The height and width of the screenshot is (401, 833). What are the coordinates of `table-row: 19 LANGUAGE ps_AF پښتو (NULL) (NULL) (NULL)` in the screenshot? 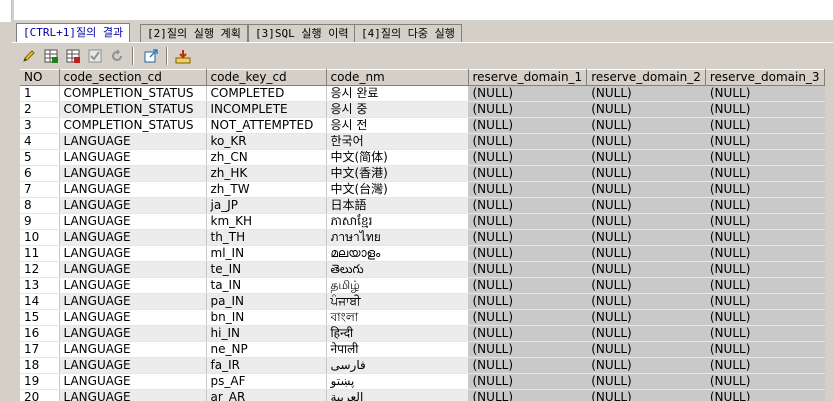 It's located at (422, 381).